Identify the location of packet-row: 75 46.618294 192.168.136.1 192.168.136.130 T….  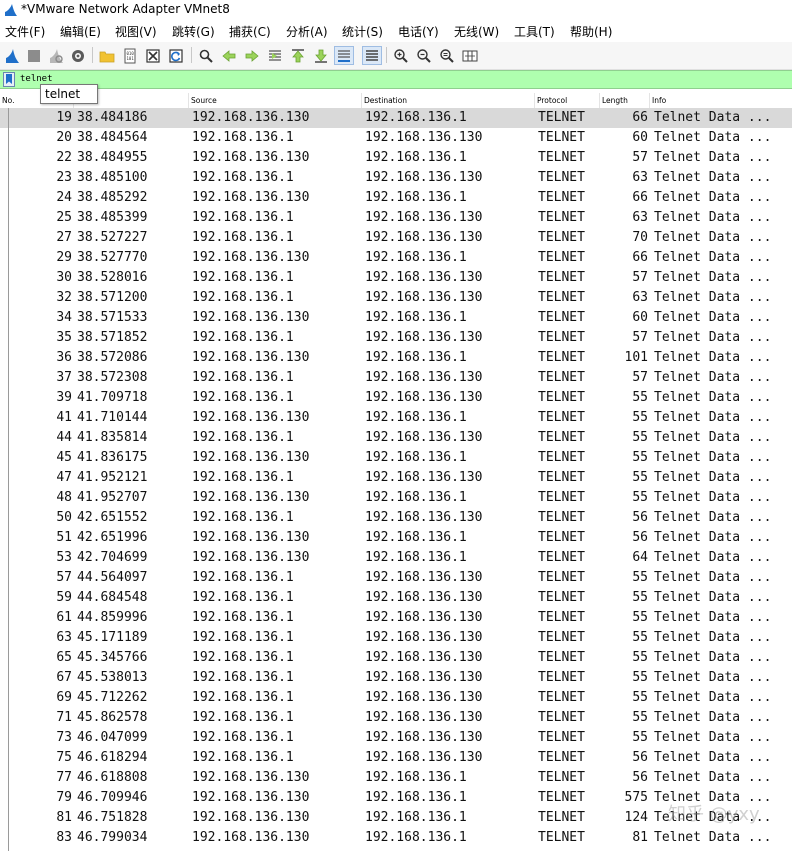
(396, 758).